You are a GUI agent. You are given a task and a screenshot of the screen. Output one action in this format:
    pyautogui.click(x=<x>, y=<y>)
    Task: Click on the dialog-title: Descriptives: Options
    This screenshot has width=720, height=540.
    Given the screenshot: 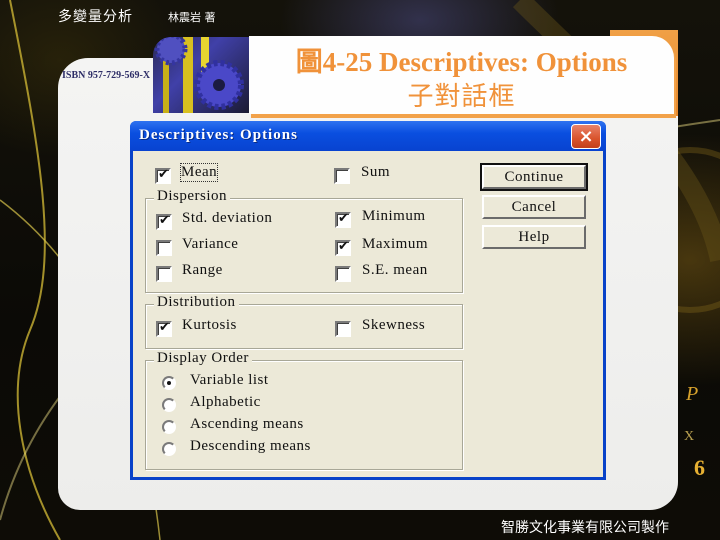 What is the action you would take?
    pyautogui.click(x=218, y=135)
    